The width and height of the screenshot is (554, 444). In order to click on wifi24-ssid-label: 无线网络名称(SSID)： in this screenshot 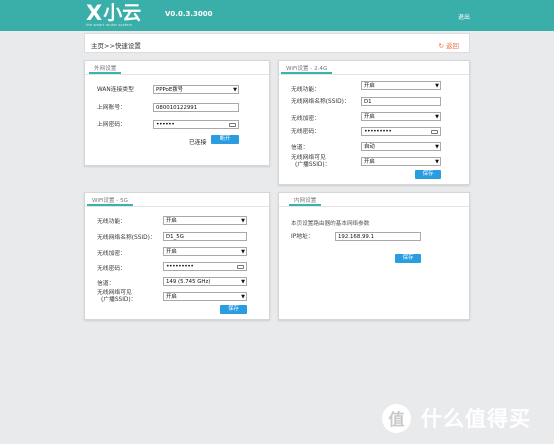, I will do `click(320, 102)`.